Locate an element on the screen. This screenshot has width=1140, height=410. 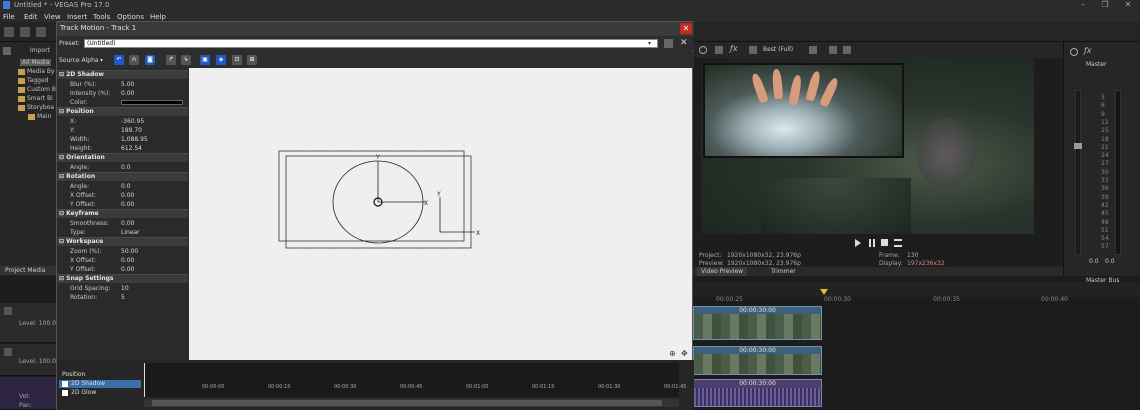
property-row: Blur (%): 5.00 is located at coordinates (122, 84).